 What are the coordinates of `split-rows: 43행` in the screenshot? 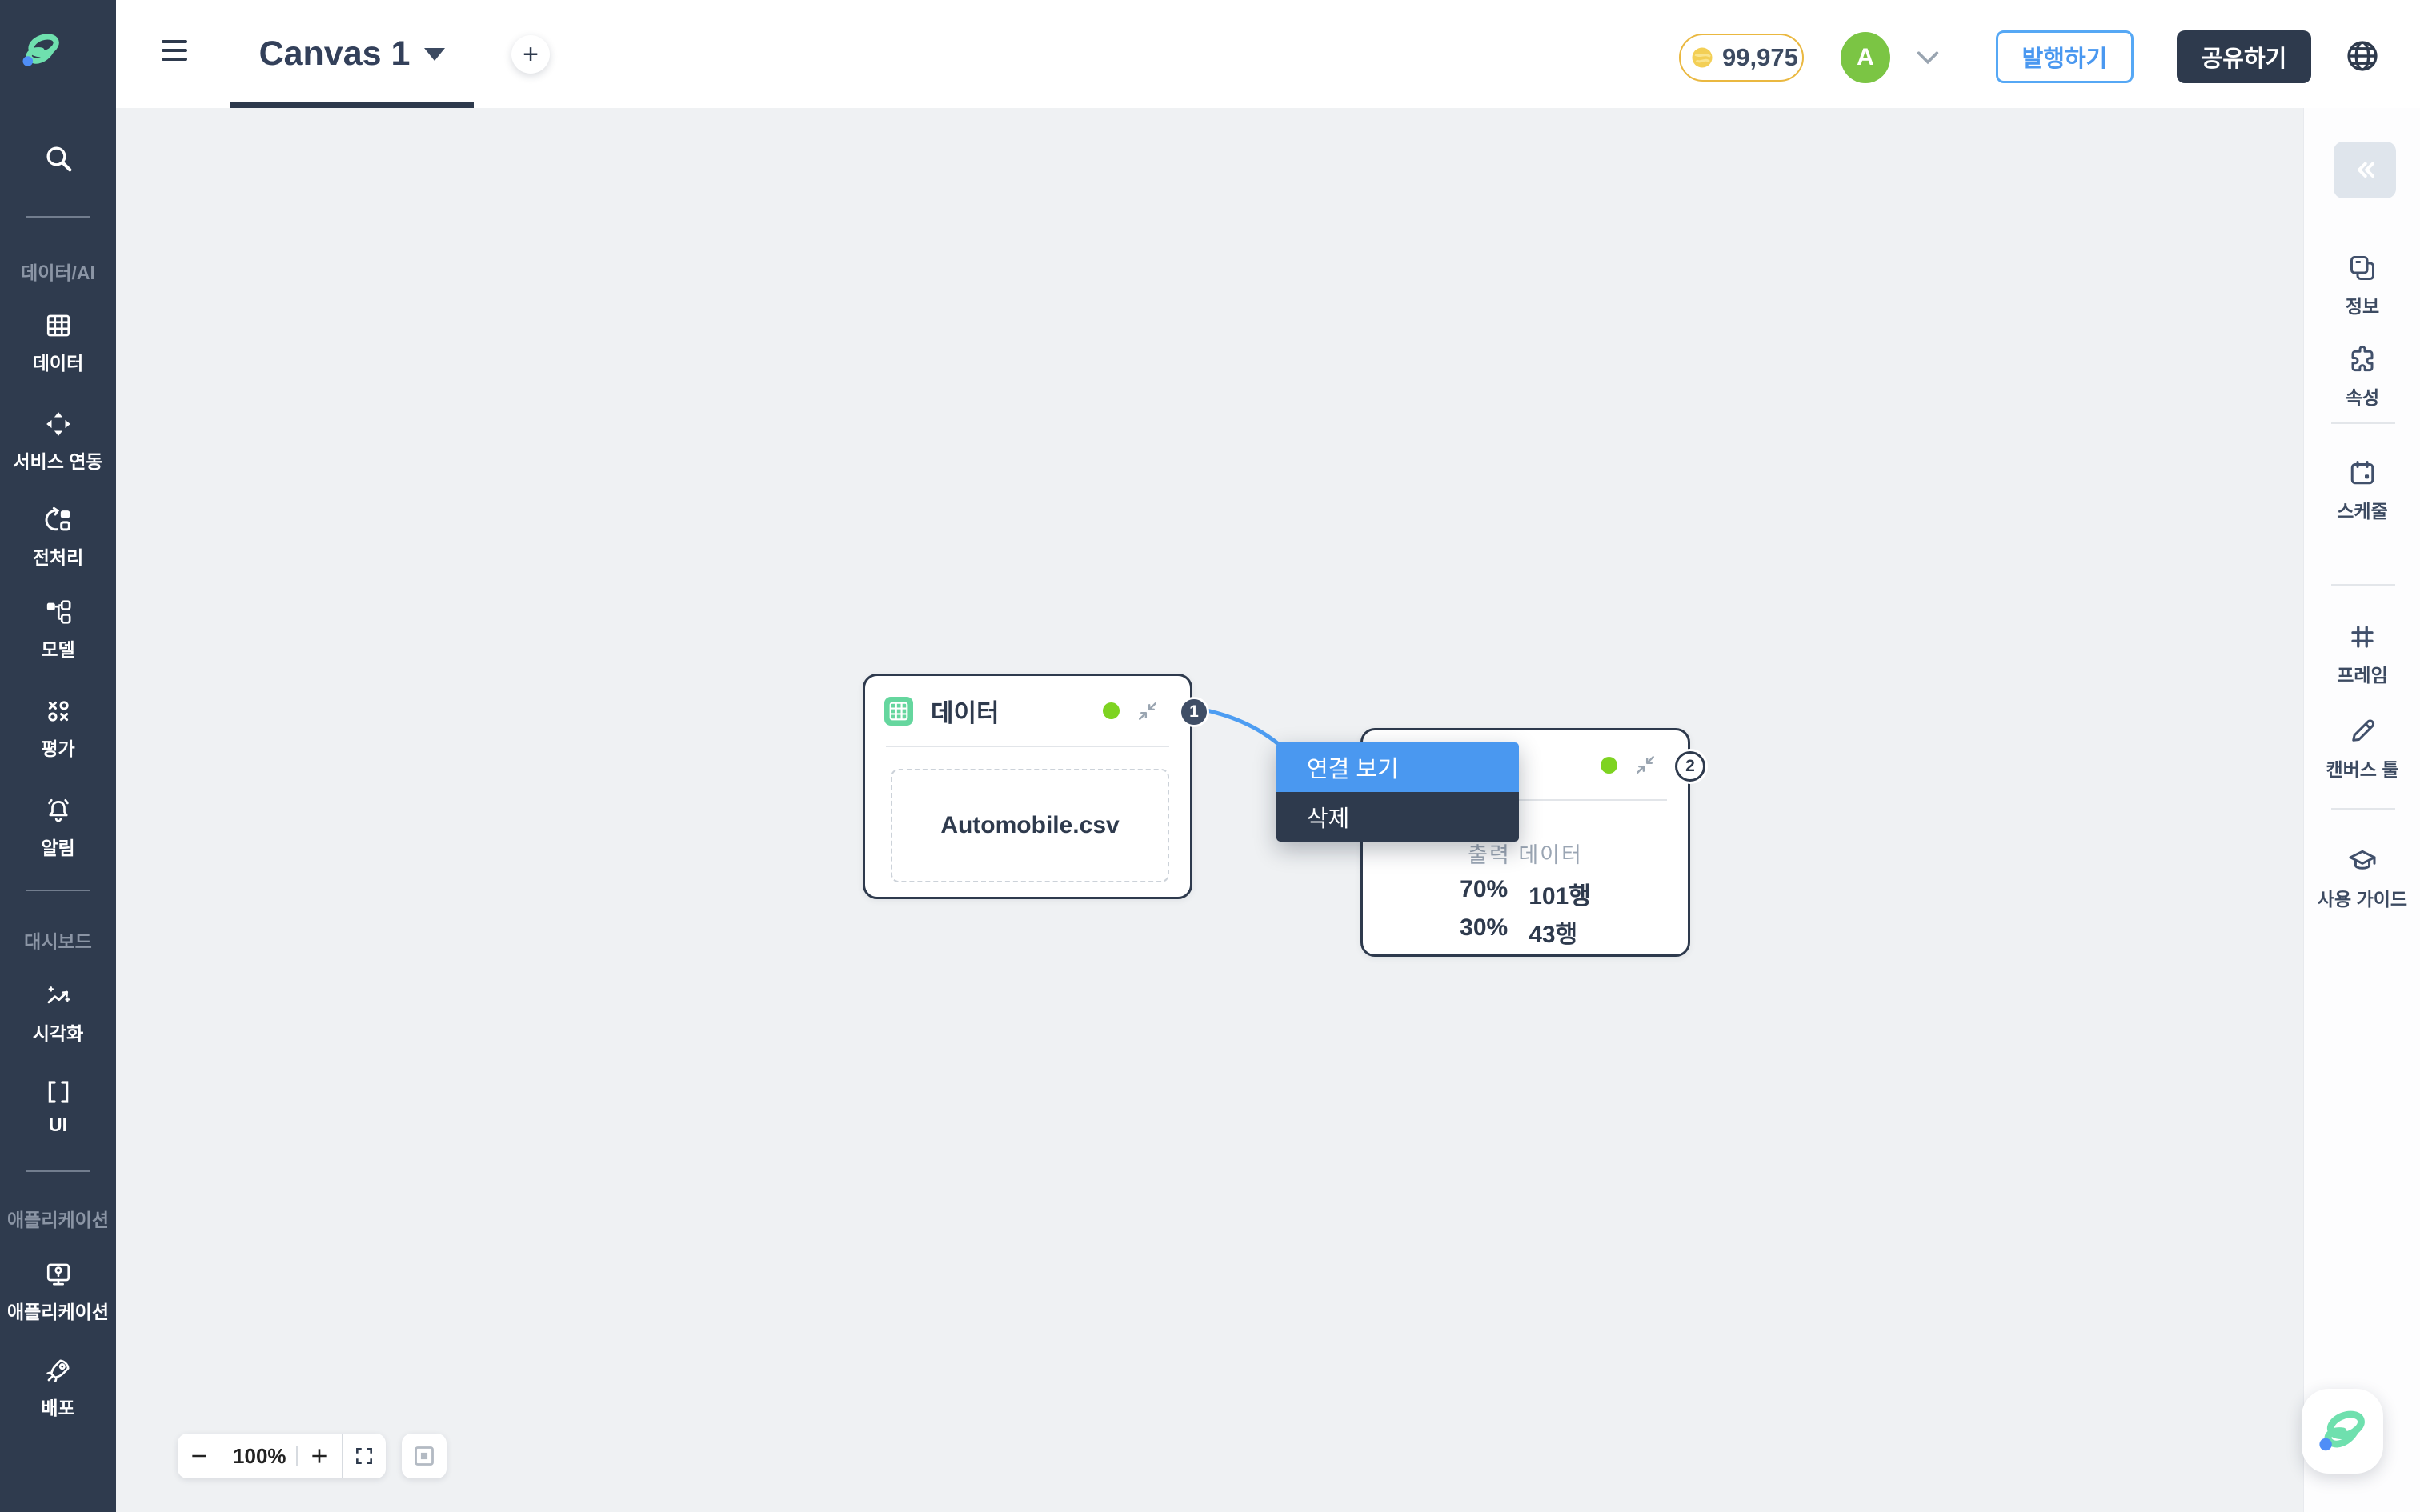 It's located at (1553, 935).